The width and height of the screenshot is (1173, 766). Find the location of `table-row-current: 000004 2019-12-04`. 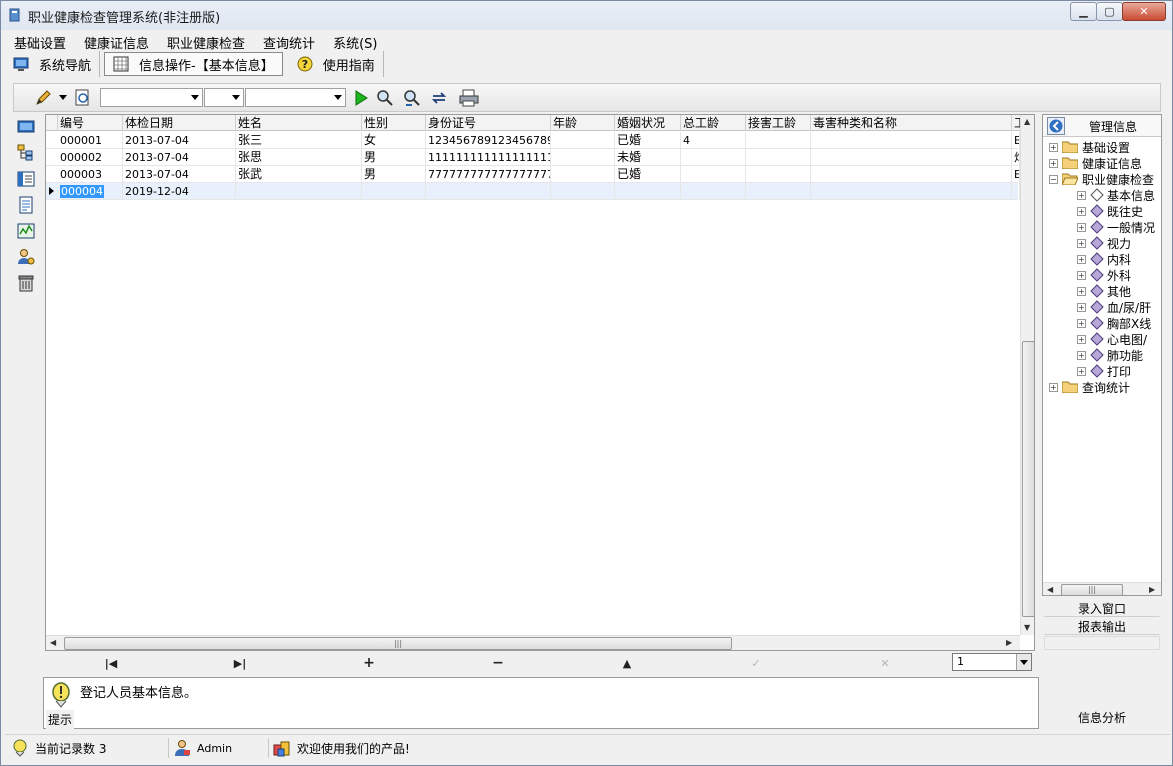

table-row-current: 000004 2019-12-04 is located at coordinates (533, 191).